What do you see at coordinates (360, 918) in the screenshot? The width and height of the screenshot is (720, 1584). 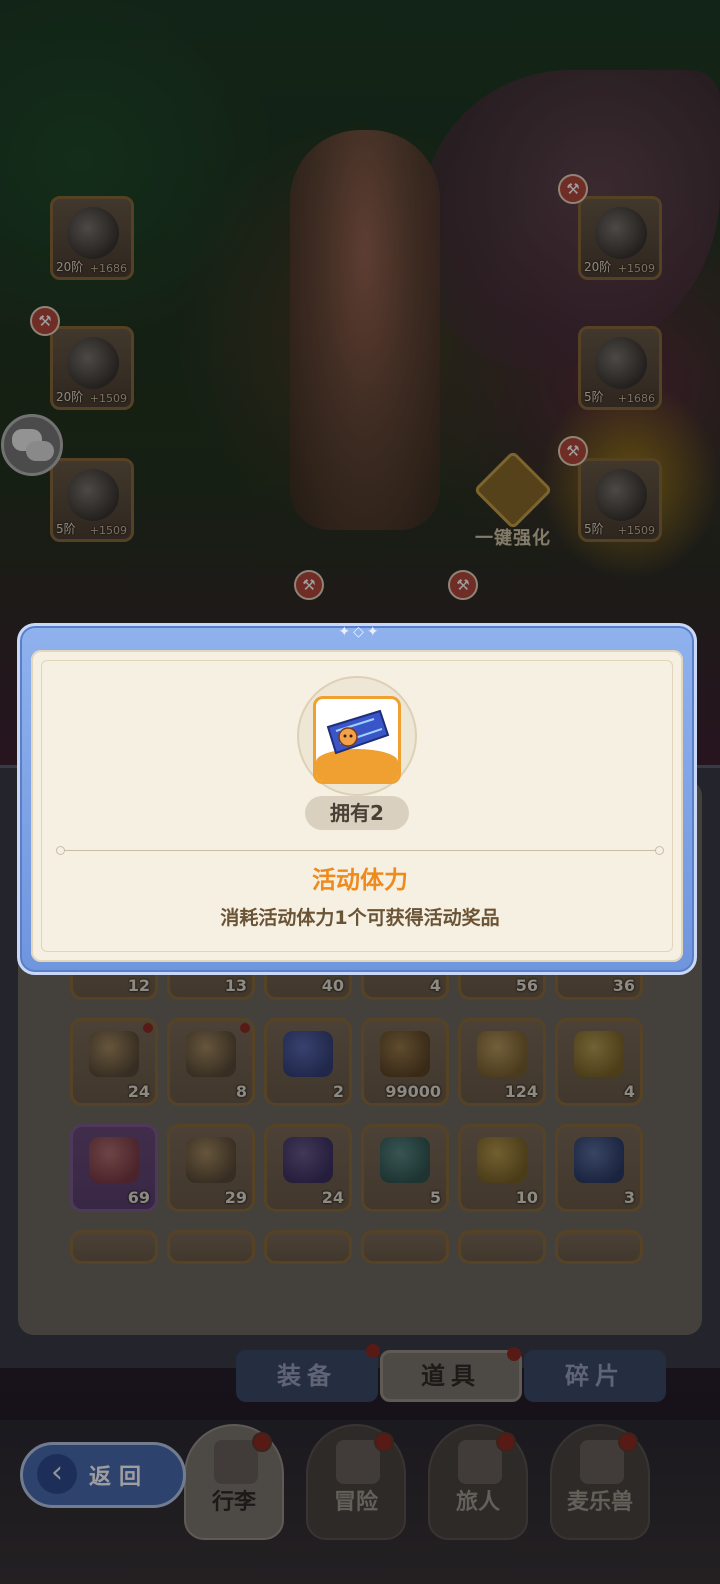 I see `item-description: 消耗活动体力1个可获得活动奖品` at bounding box center [360, 918].